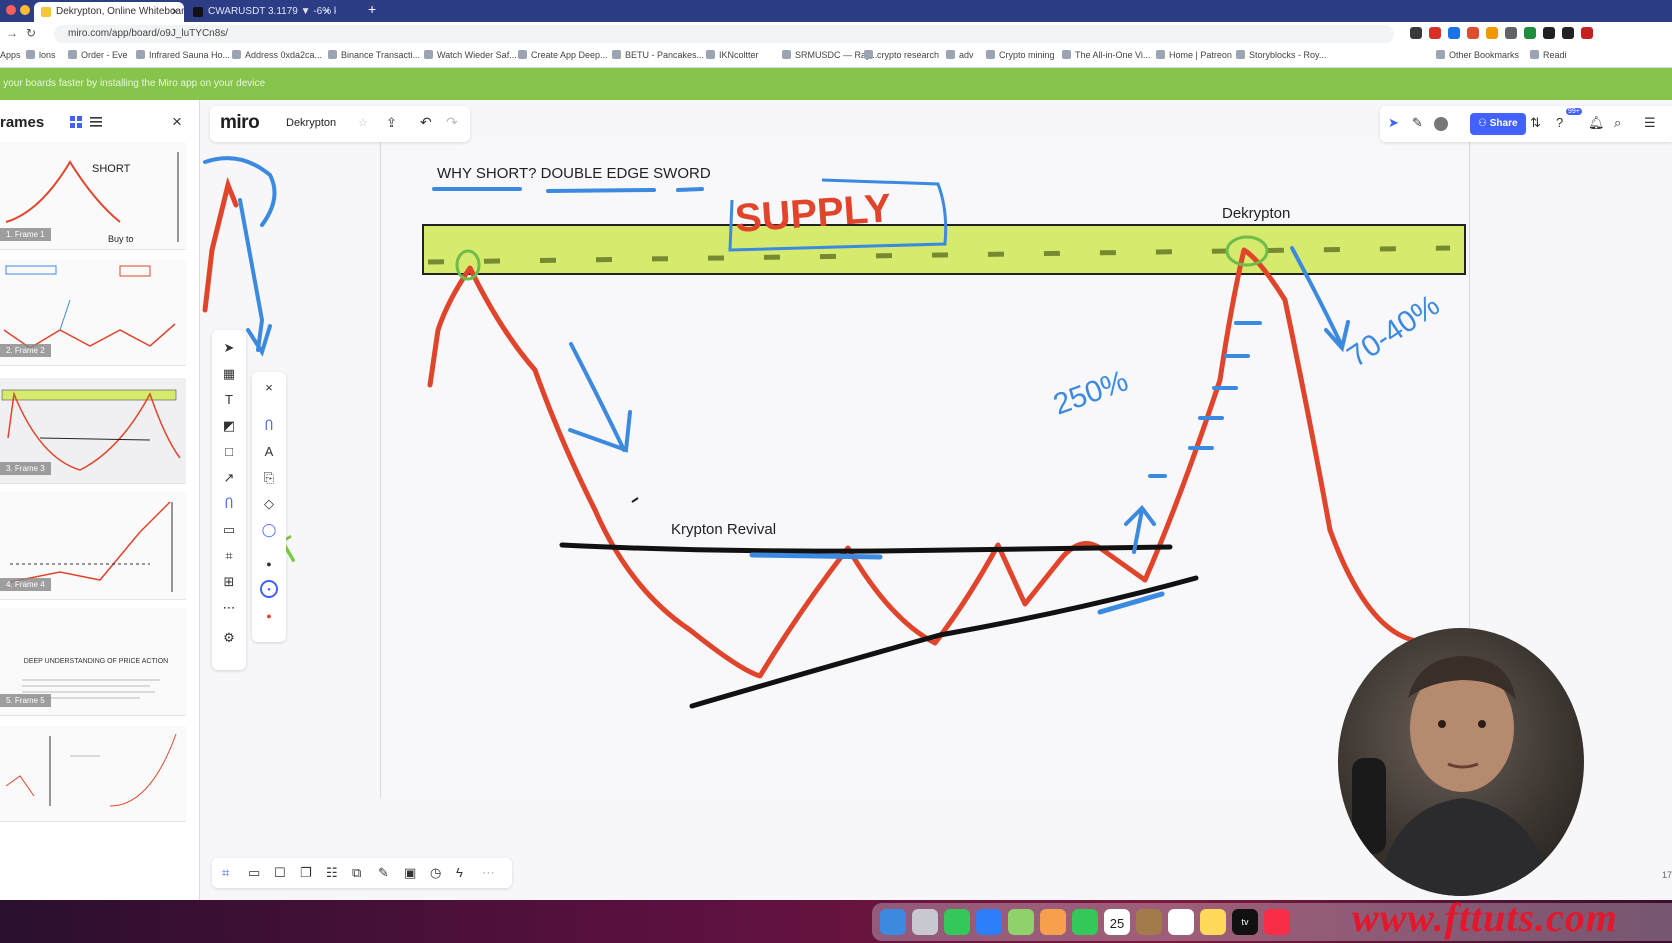 The image size is (1672, 943). What do you see at coordinates (229, 478) in the screenshot?
I see `line-icon: ↗` at bounding box center [229, 478].